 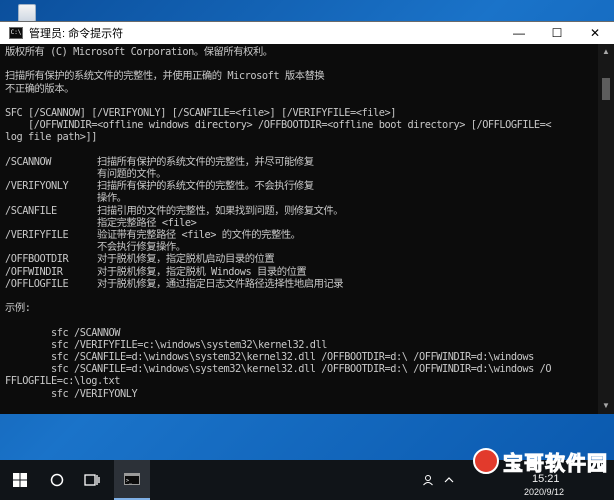 I want to click on windows-logo-icon, so click(x=20, y=480).